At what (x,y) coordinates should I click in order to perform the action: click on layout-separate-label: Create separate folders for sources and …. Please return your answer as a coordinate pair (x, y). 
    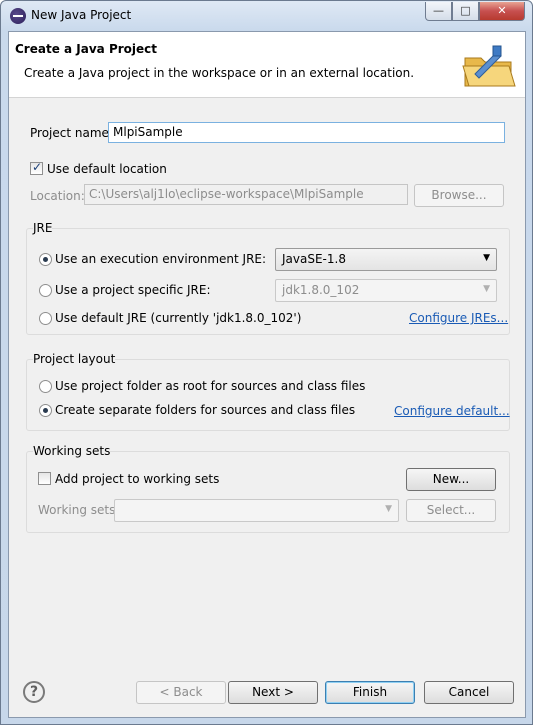
    Looking at the image, I should click on (205, 410).